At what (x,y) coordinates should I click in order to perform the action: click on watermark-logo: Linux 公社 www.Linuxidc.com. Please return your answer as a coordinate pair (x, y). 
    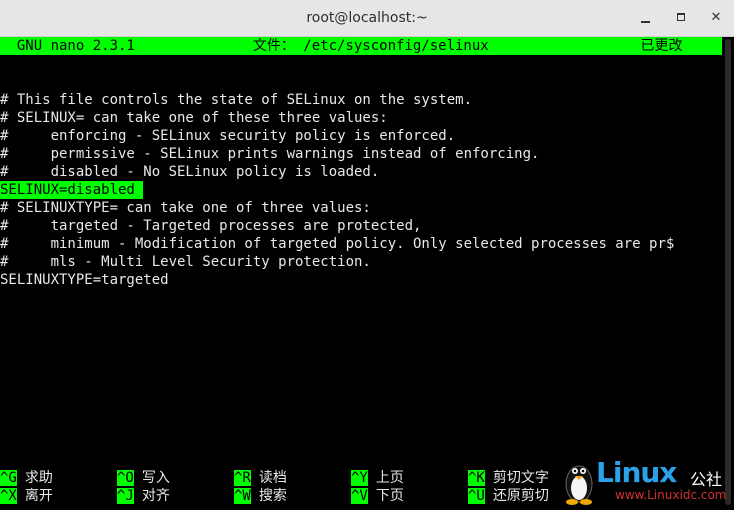
    Looking at the image, I should click on (645, 481).